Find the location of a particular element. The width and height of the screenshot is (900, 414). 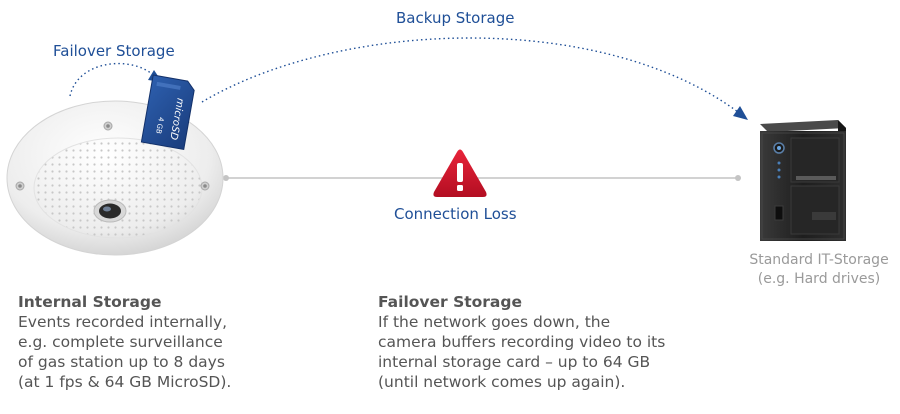

failover-storage-line: If the network goes down, the is located at coordinates (494, 322).